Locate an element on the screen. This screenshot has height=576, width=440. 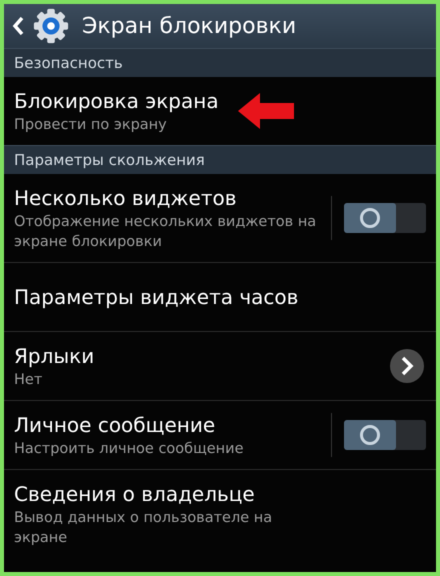
back-icon is located at coordinates (18, 26).